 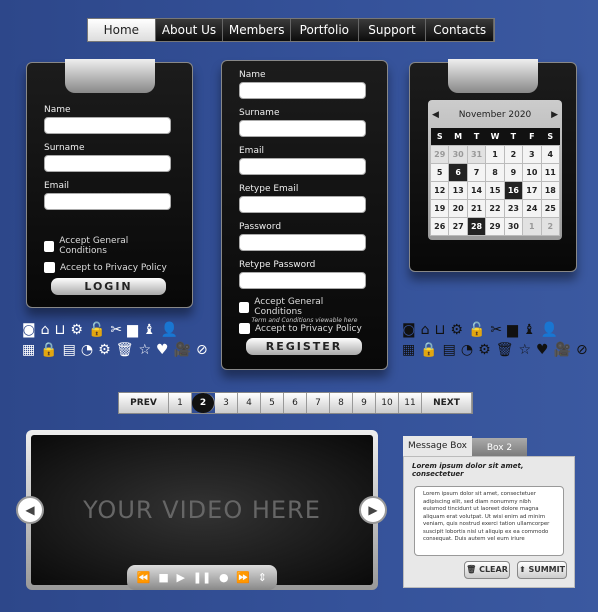 I want to click on retype-password-input, so click(x=302, y=280).